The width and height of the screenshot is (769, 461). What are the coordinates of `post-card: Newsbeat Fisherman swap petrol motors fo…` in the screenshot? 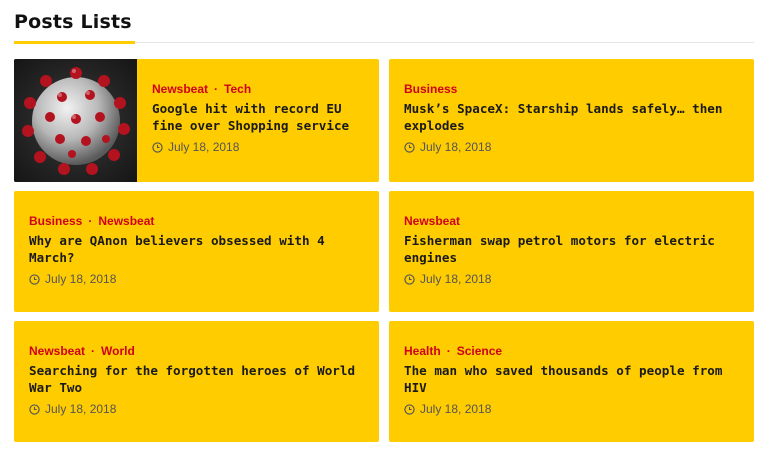 It's located at (571, 251).